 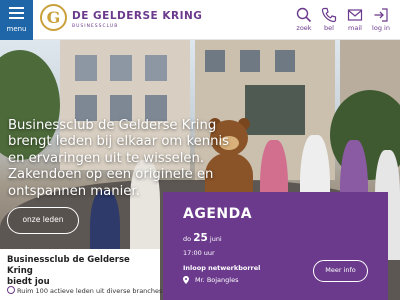 I want to click on members-button: onze leden, so click(x=43, y=220).